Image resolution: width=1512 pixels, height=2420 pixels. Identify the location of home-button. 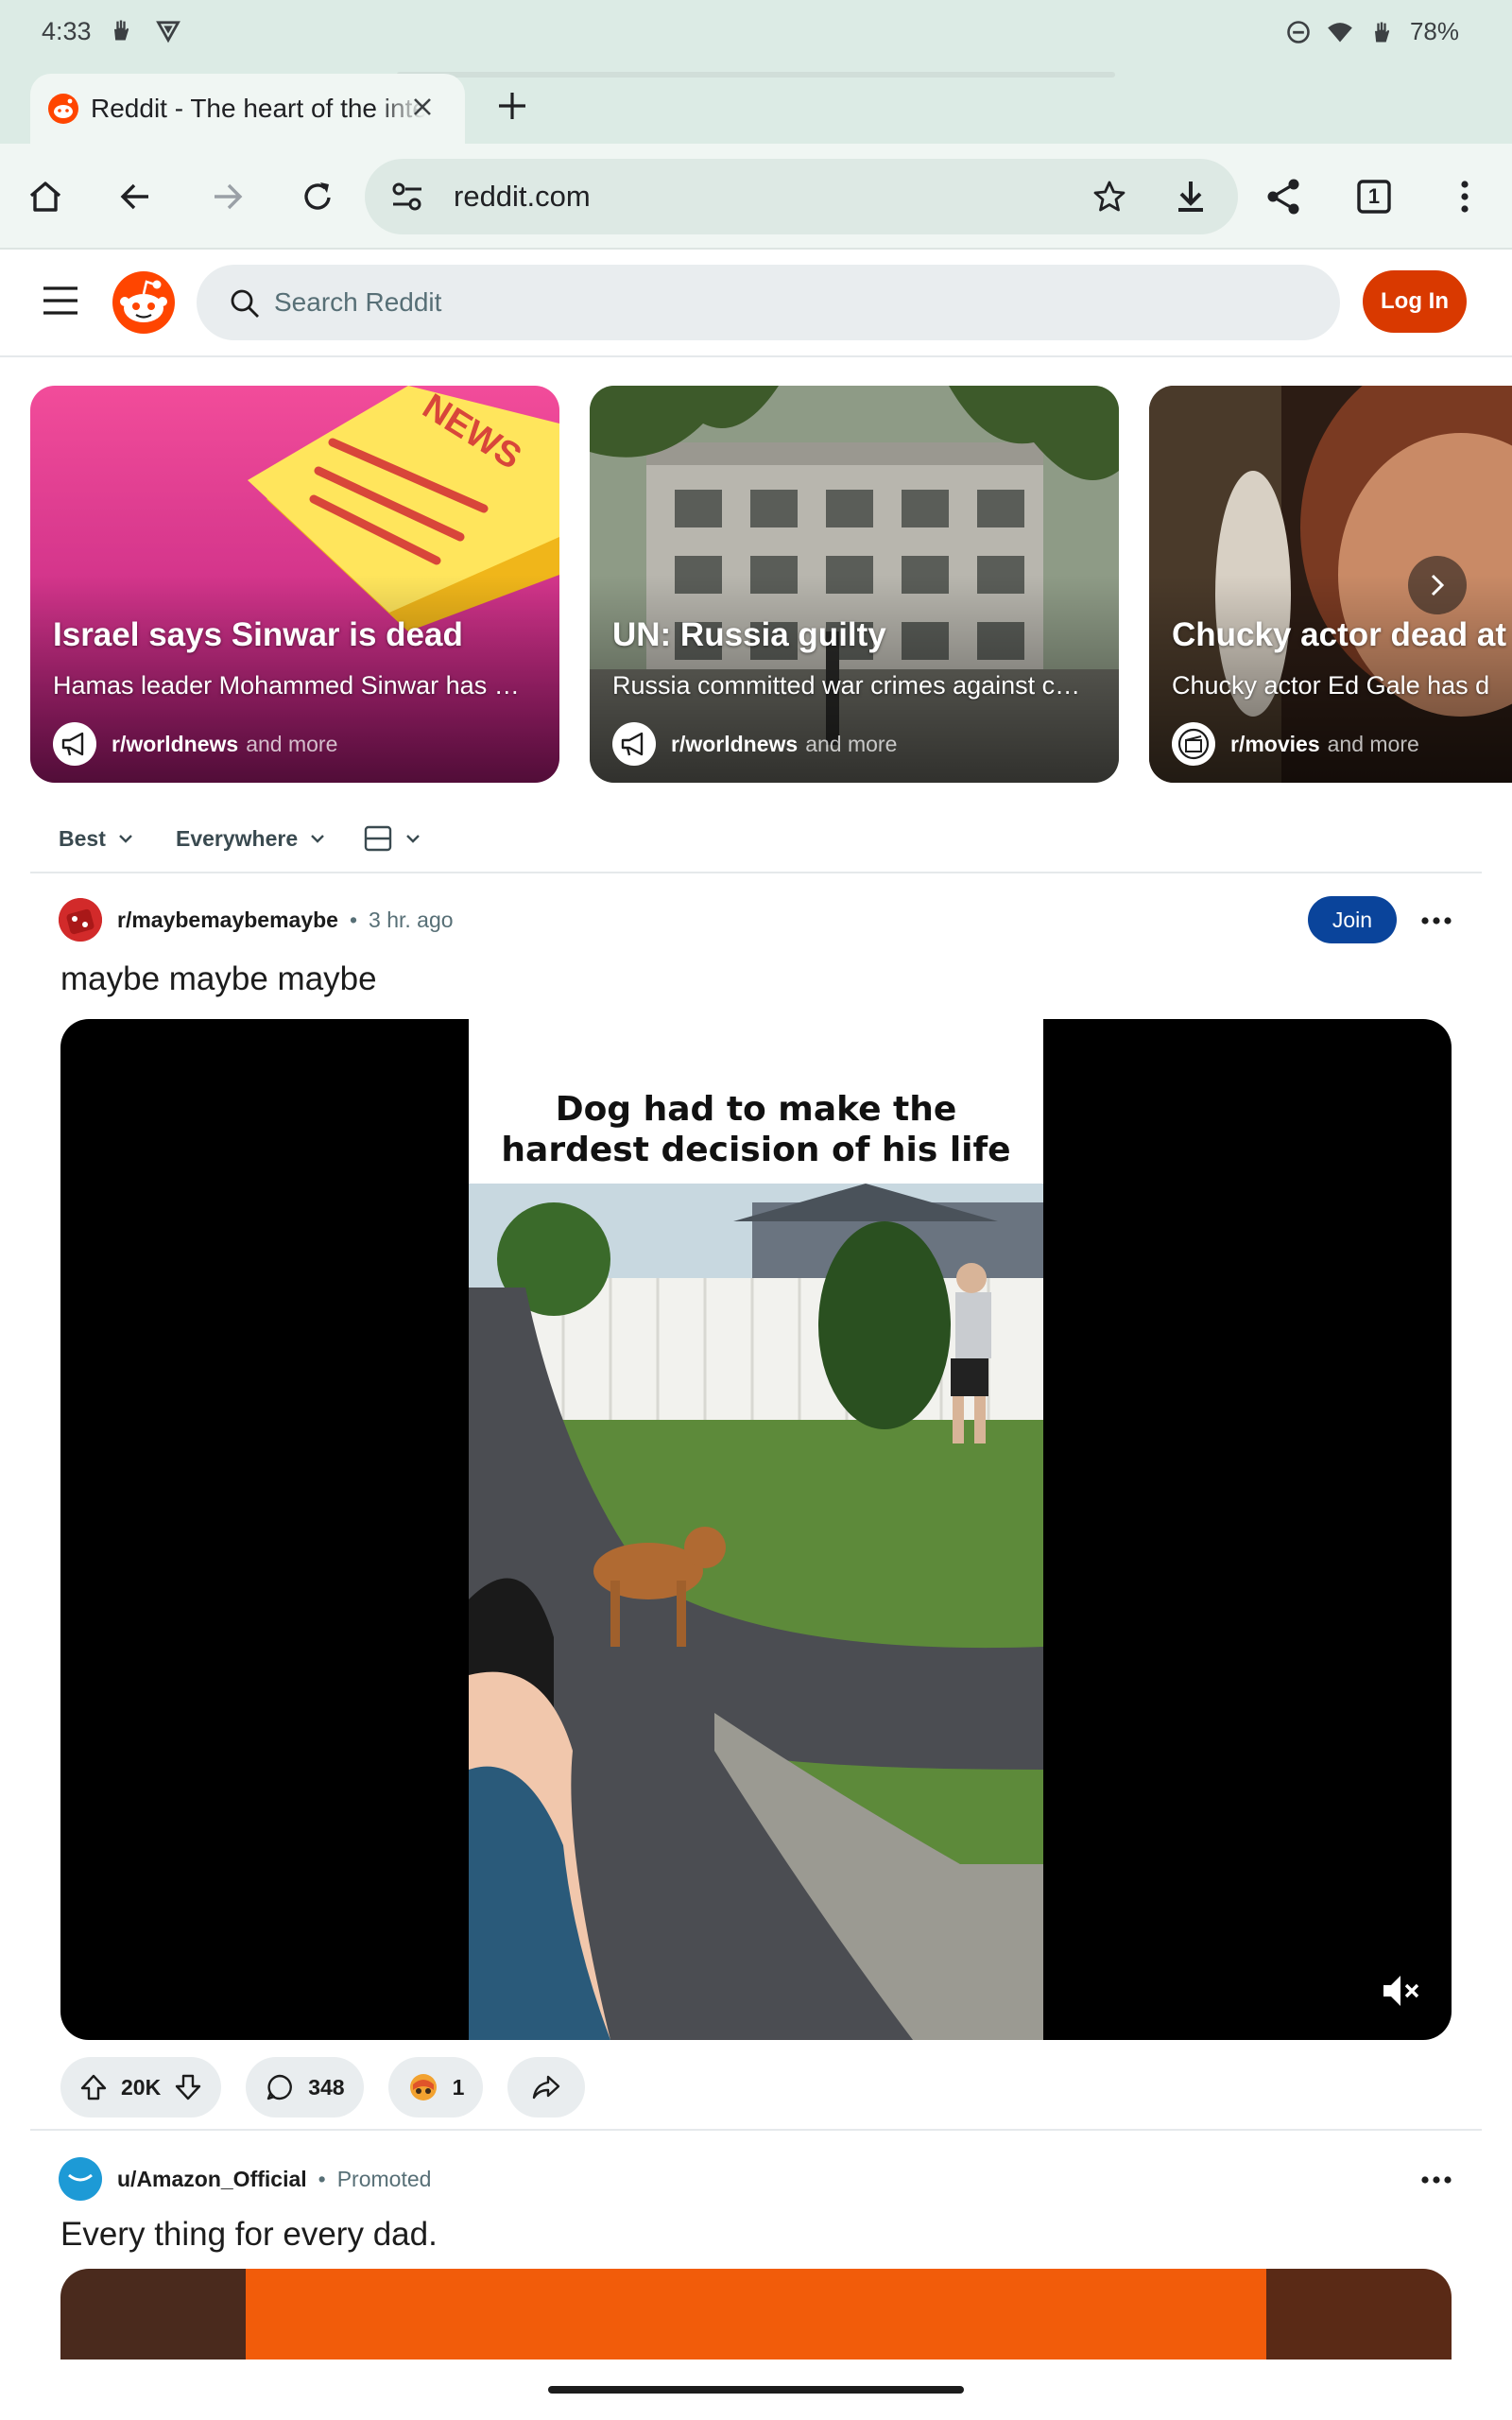
(45, 196).